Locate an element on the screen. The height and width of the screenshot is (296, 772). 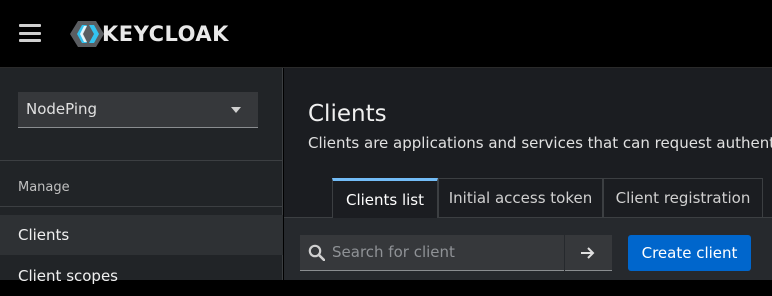
arrow-right-icon is located at coordinates (588, 253).